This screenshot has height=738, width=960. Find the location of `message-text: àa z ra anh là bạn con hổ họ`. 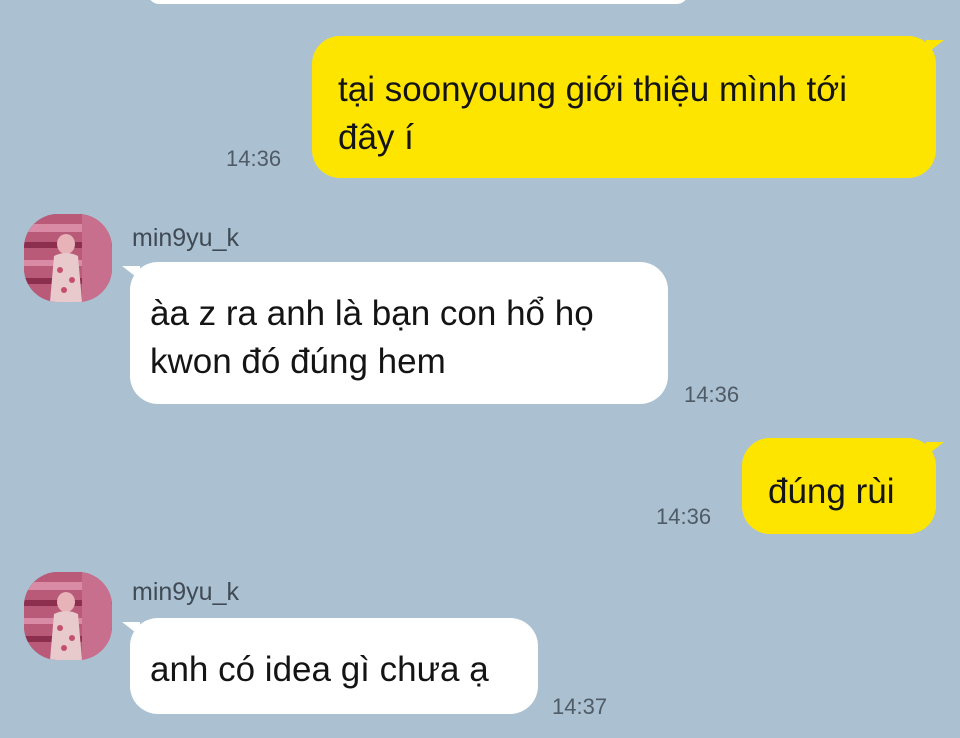

message-text: àa z ra anh là bạn con hổ họ is located at coordinates (372, 313).